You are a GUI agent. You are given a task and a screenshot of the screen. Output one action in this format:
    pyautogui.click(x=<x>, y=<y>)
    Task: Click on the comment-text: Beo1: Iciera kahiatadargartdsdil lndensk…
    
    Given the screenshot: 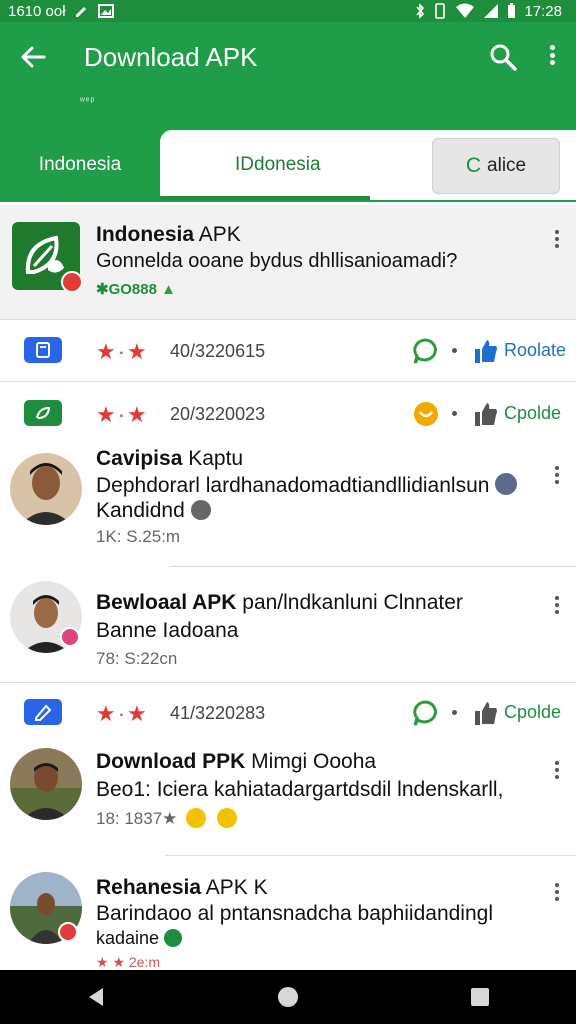 What is the action you would take?
    pyautogui.click(x=300, y=789)
    